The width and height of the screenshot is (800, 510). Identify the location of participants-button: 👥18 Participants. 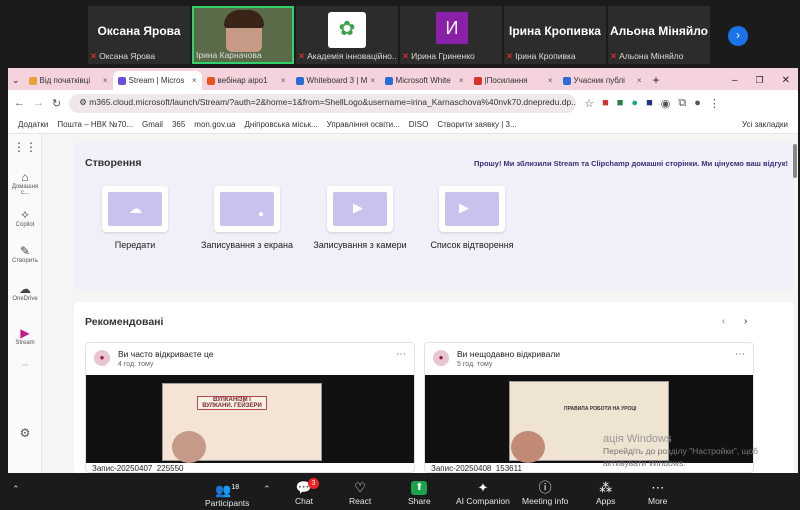
(227, 494).